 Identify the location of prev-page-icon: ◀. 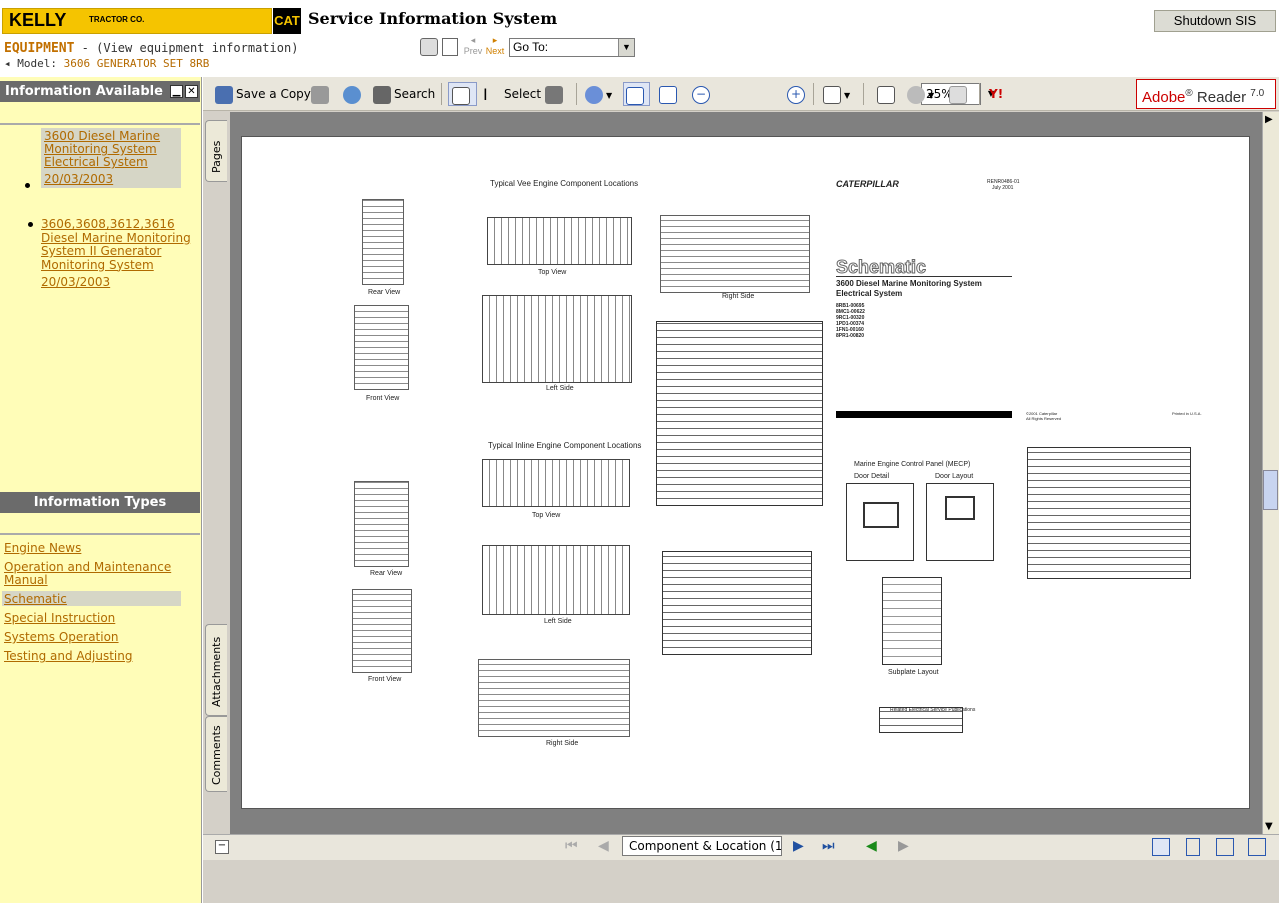
(603, 846).